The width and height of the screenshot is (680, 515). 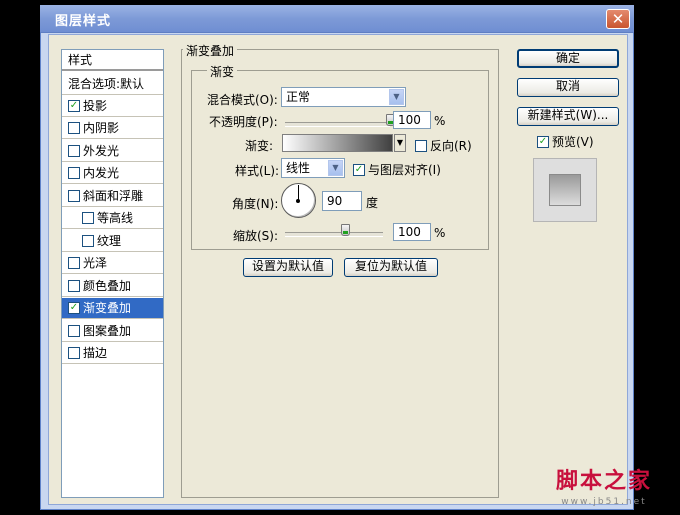 What do you see at coordinates (543, 141) in the screenshot?
I see `preview-checkbox: ✓` at bounding box center [543, 141].